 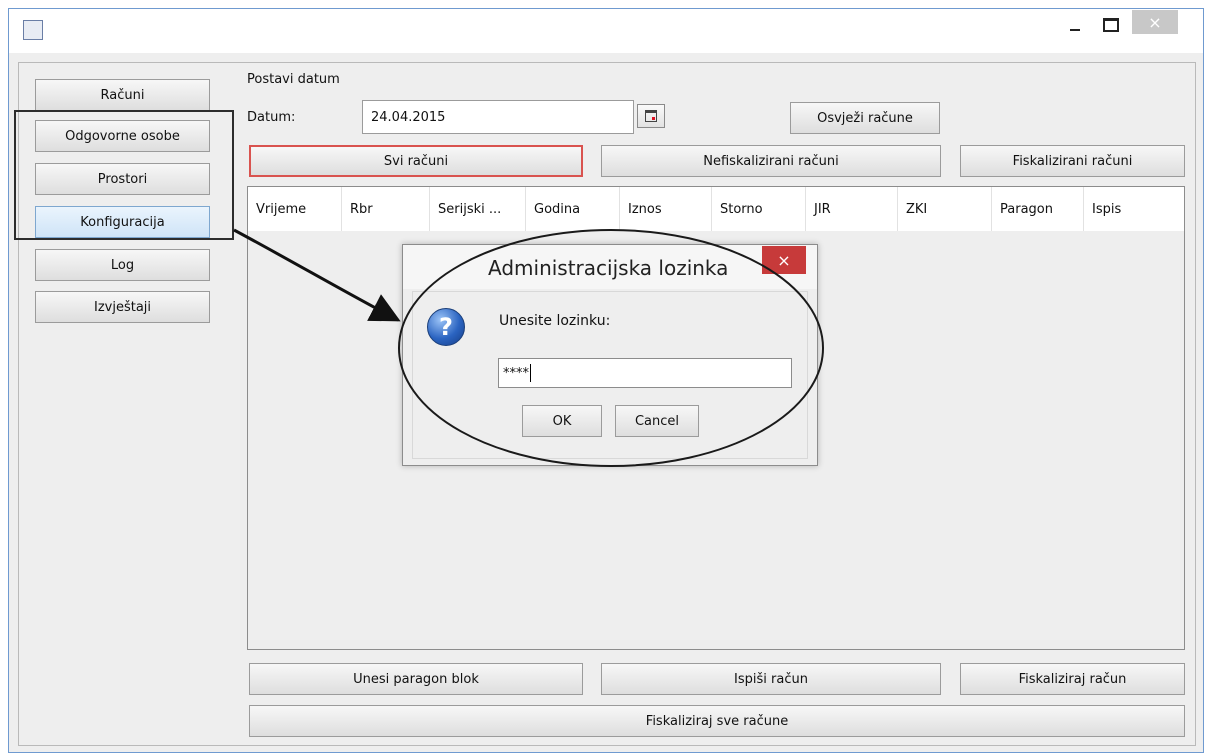 What do you see at coordinates (645, 373) in the screenshot?
I see `password-input: ****` at bounding box center [645, 373].